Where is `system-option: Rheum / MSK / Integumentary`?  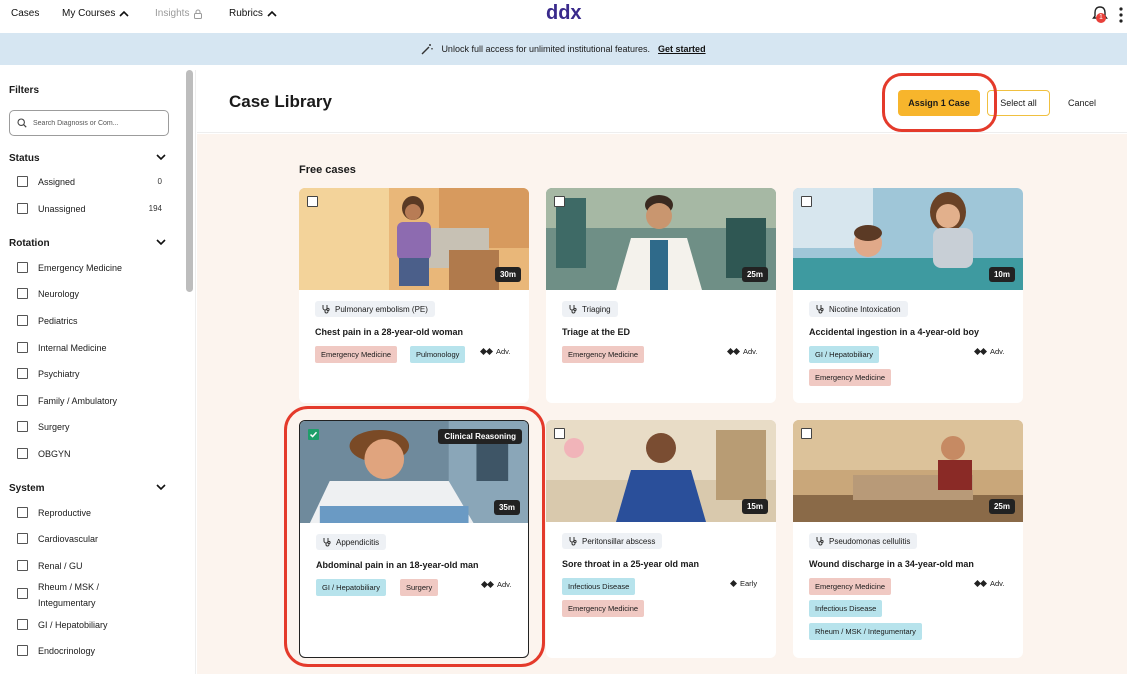
system-option: Rheum / MSK / Integumentary is located at coordinates (89, 595).